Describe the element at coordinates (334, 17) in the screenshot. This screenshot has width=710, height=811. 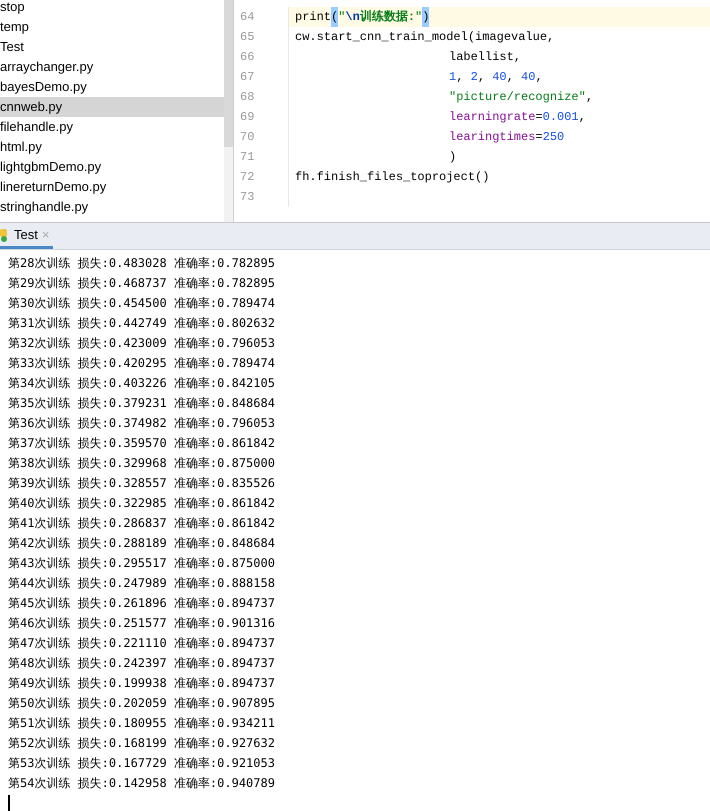
I see `code-token: (` at that location.